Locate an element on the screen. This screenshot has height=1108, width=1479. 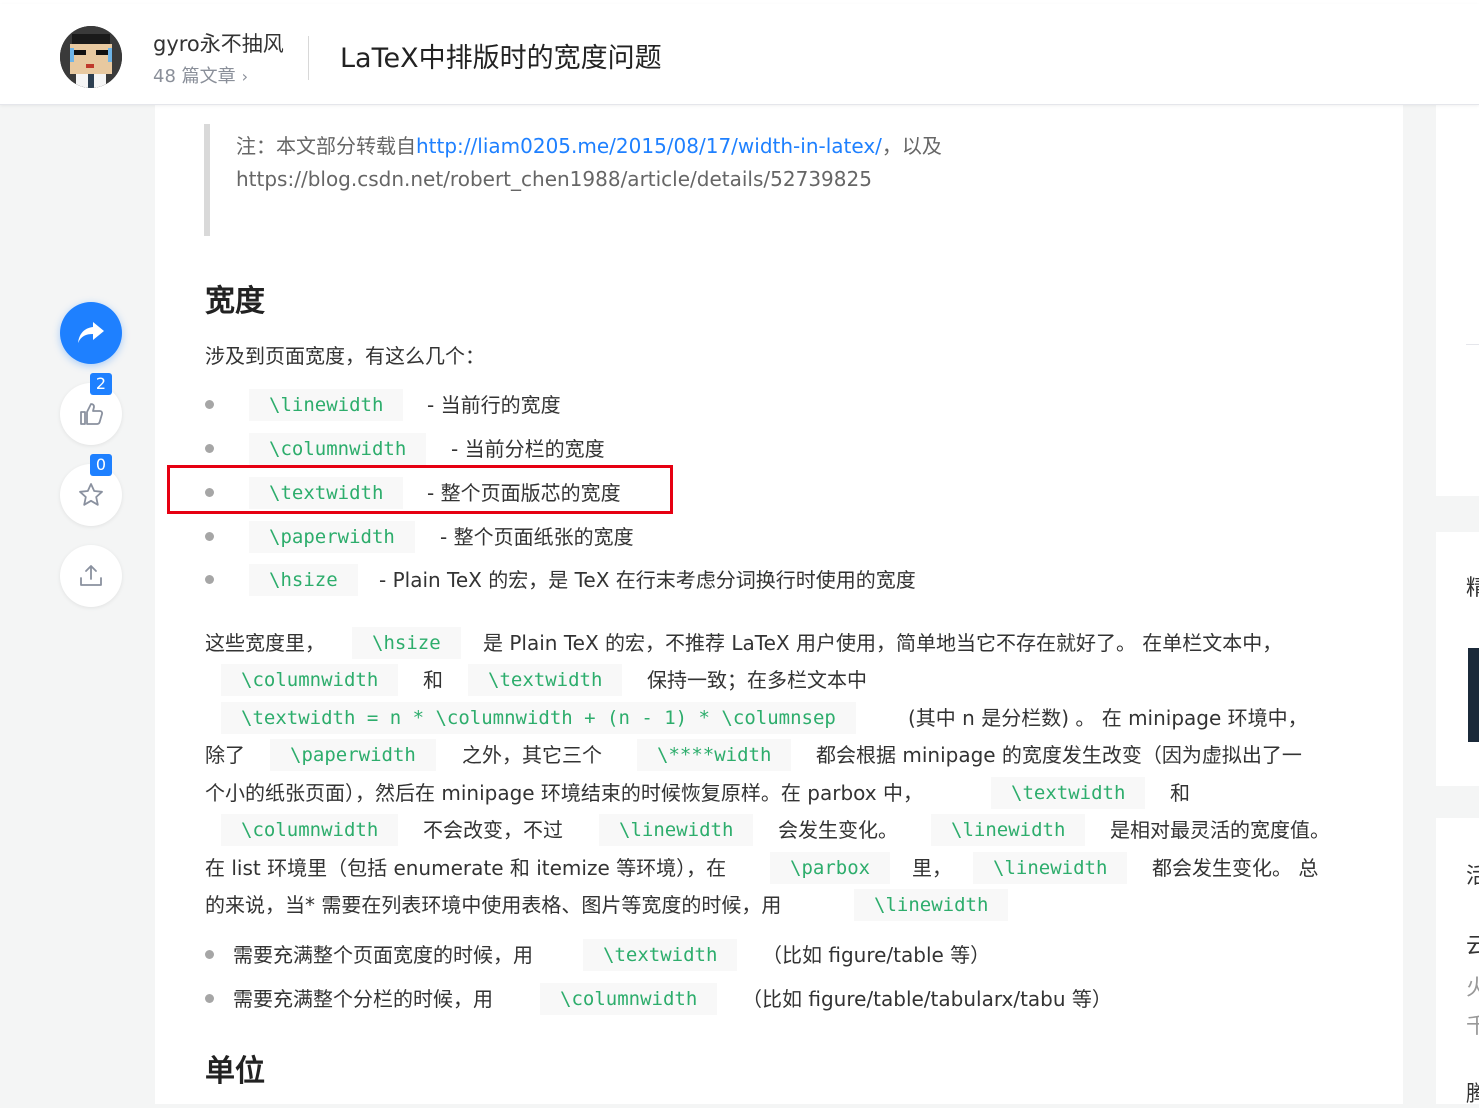
list-item-desc: - 当前分栏的宽度 is located at coordinates (528, 449).